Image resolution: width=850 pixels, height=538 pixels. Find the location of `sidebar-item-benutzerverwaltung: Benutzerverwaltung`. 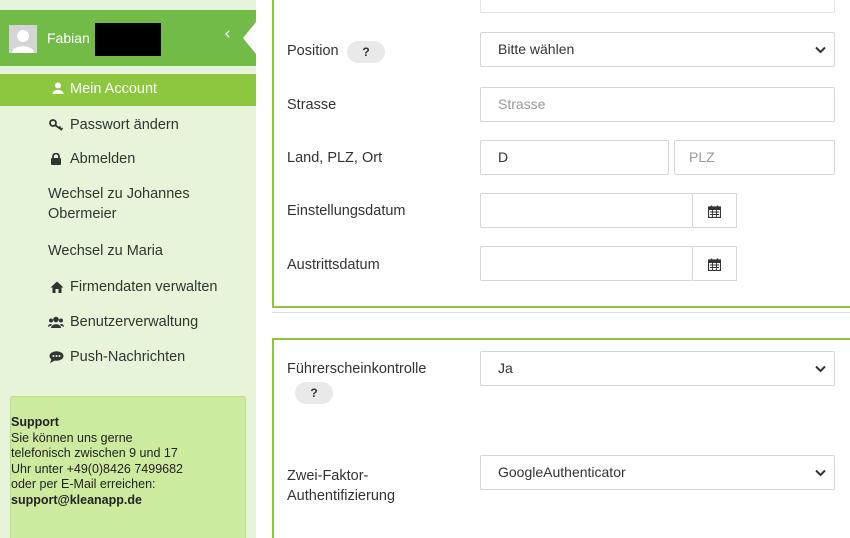

sidebar-item-benutzerverwaltung: Benutzerverwaltung is located at coordinates (128, 325).